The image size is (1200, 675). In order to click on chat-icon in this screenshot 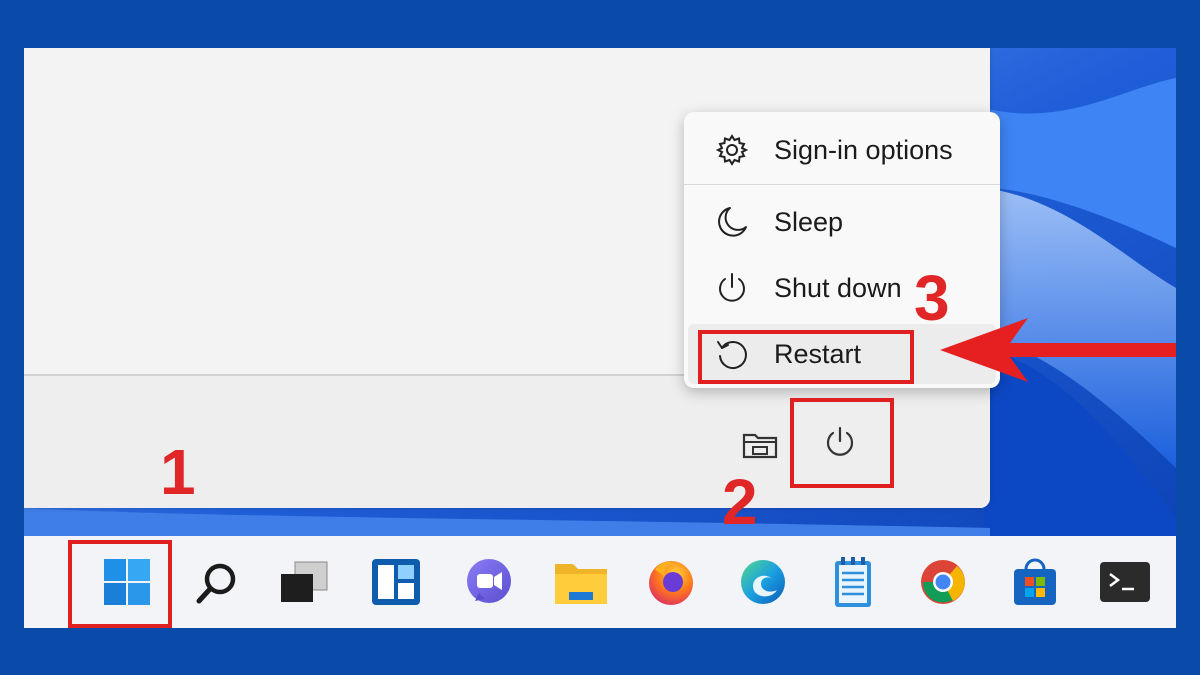, I will do `click(489, 581)`.